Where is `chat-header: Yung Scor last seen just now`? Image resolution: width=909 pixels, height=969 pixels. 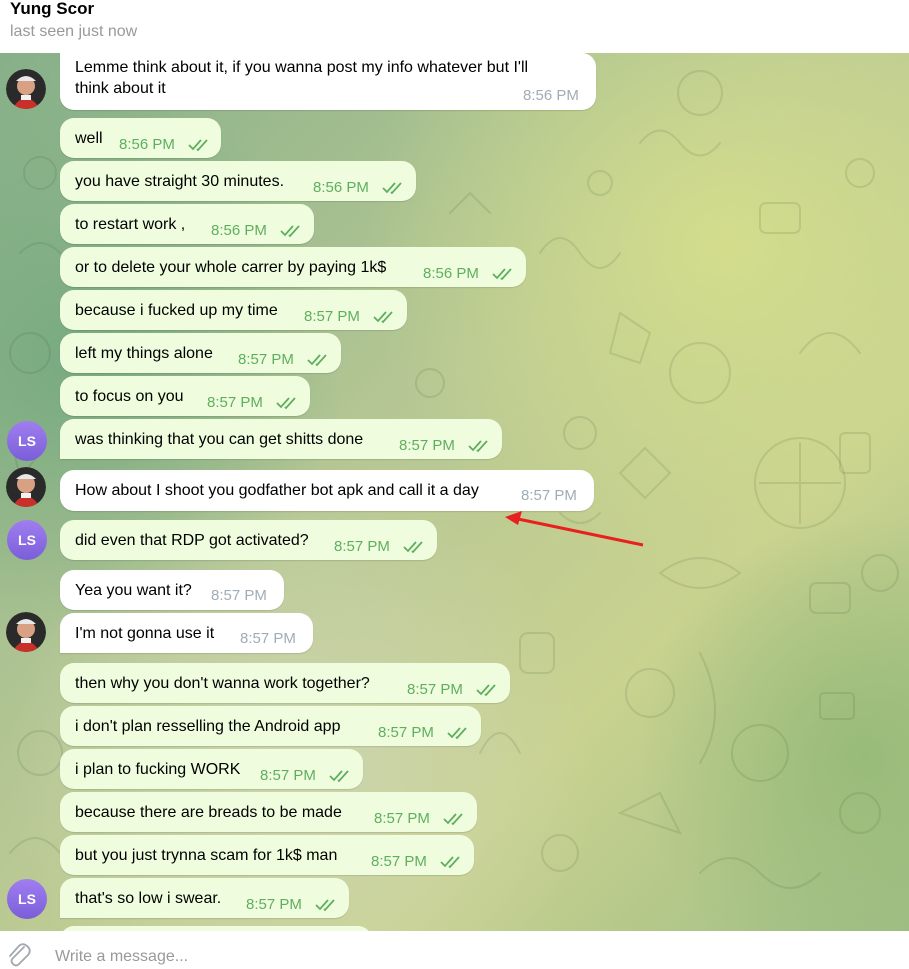 chat-header: Yung Scor last seen just now is located at coordinates (454, 26).